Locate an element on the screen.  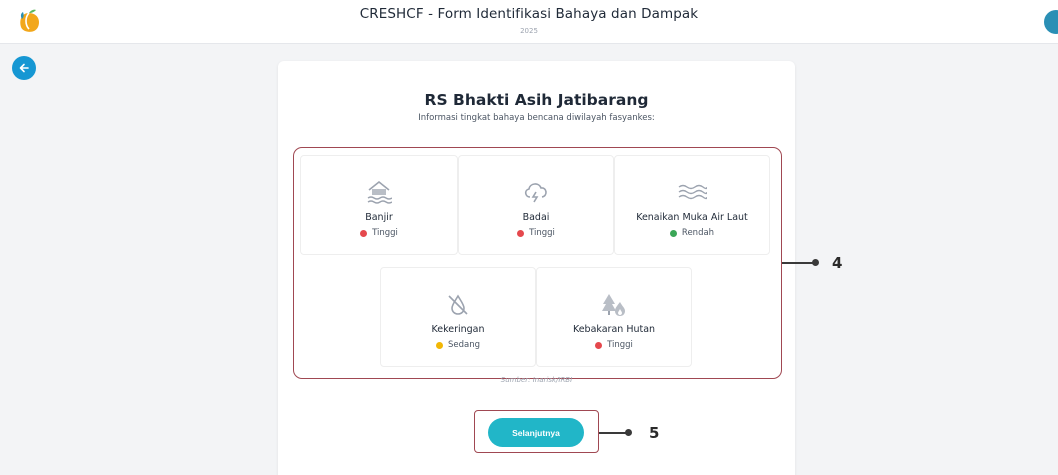
back-button is located at coordinates (24, 68).